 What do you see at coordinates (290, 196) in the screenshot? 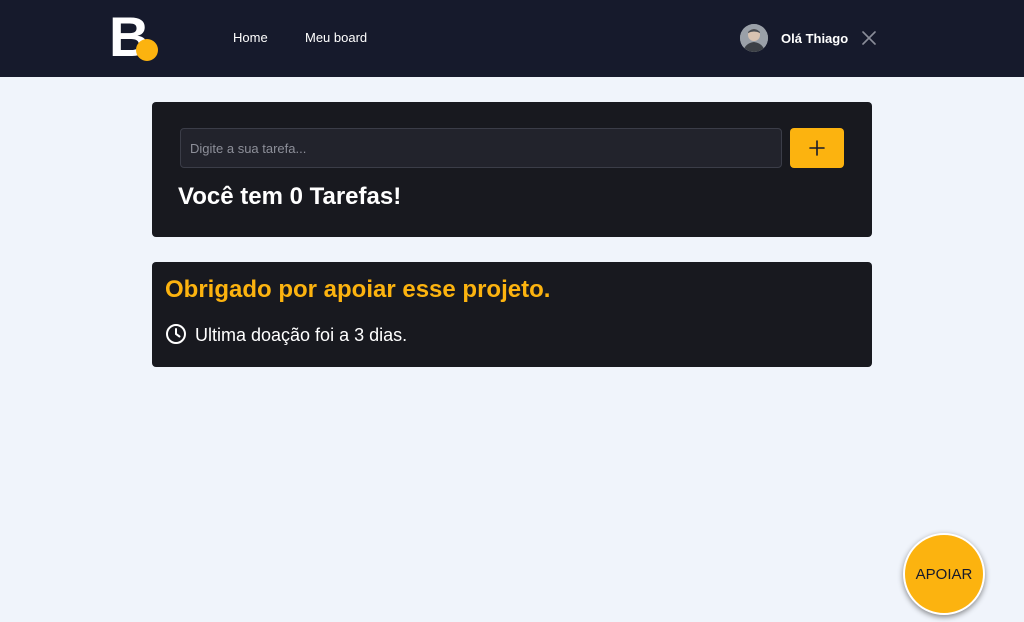
I see `task-count-title: Você tem 0 Tarefas!` at bounding box center [290, 196].